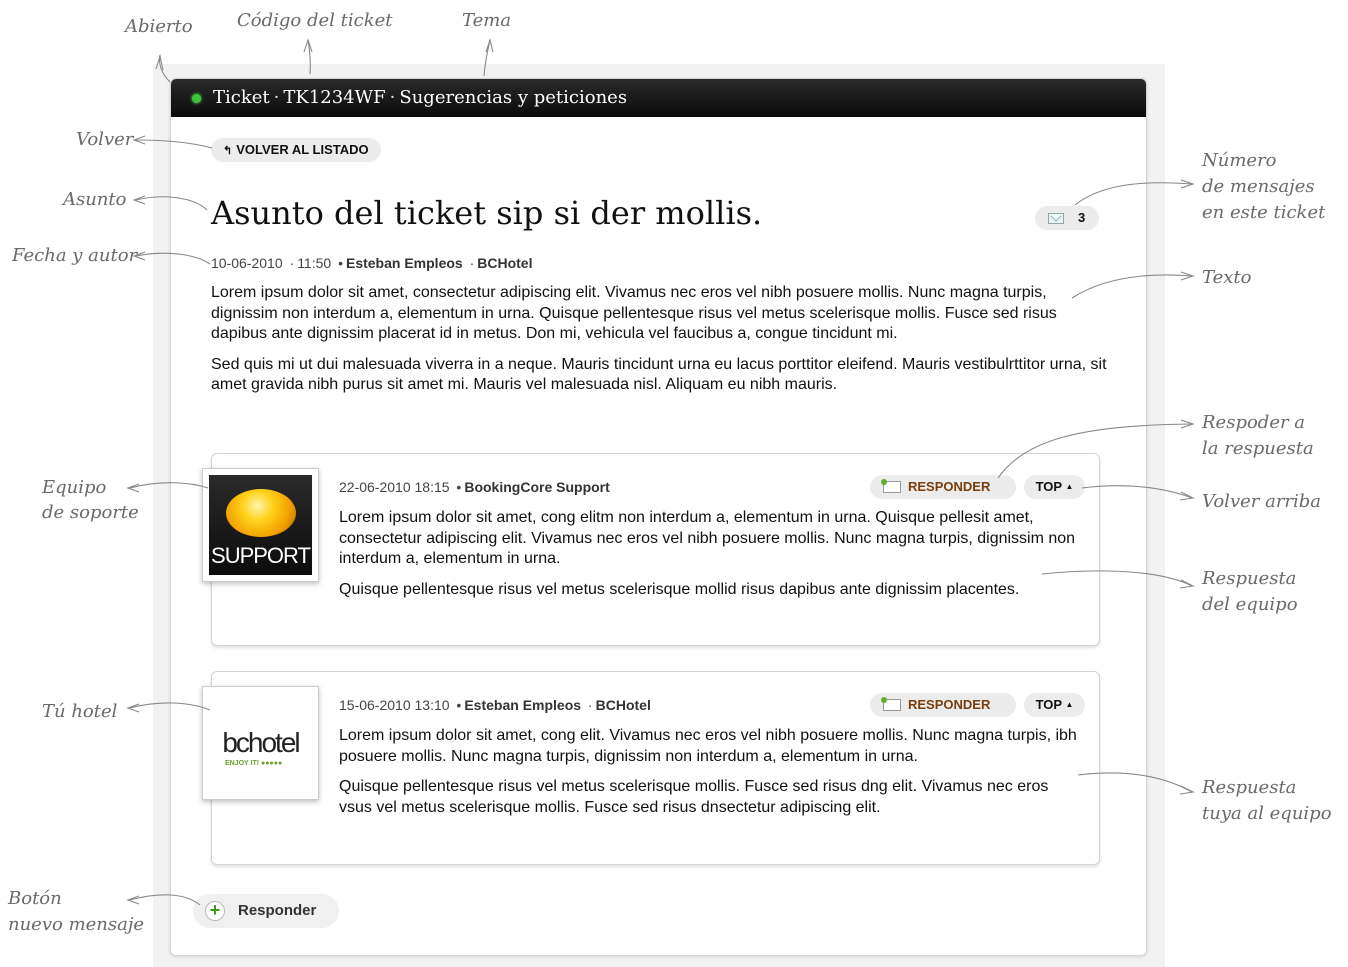  Describe the element at coordinates (75, 255) in the screenshot. I see `annotation-date-author: Fecha y autor` at that location.